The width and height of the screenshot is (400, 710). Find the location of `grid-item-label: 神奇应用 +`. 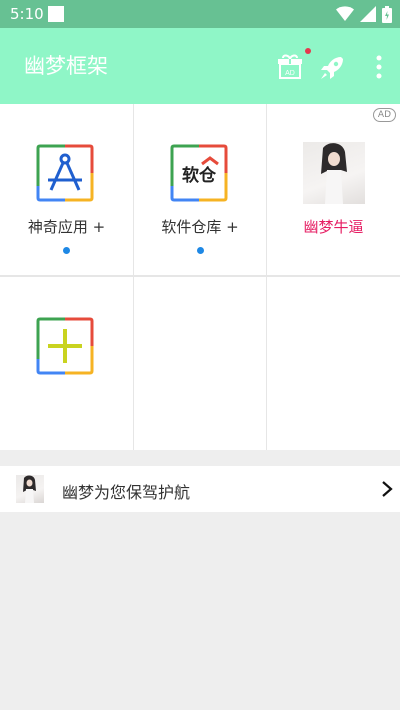

grid-item-label: 神奇应用 + is located at coordinates (66, 227).